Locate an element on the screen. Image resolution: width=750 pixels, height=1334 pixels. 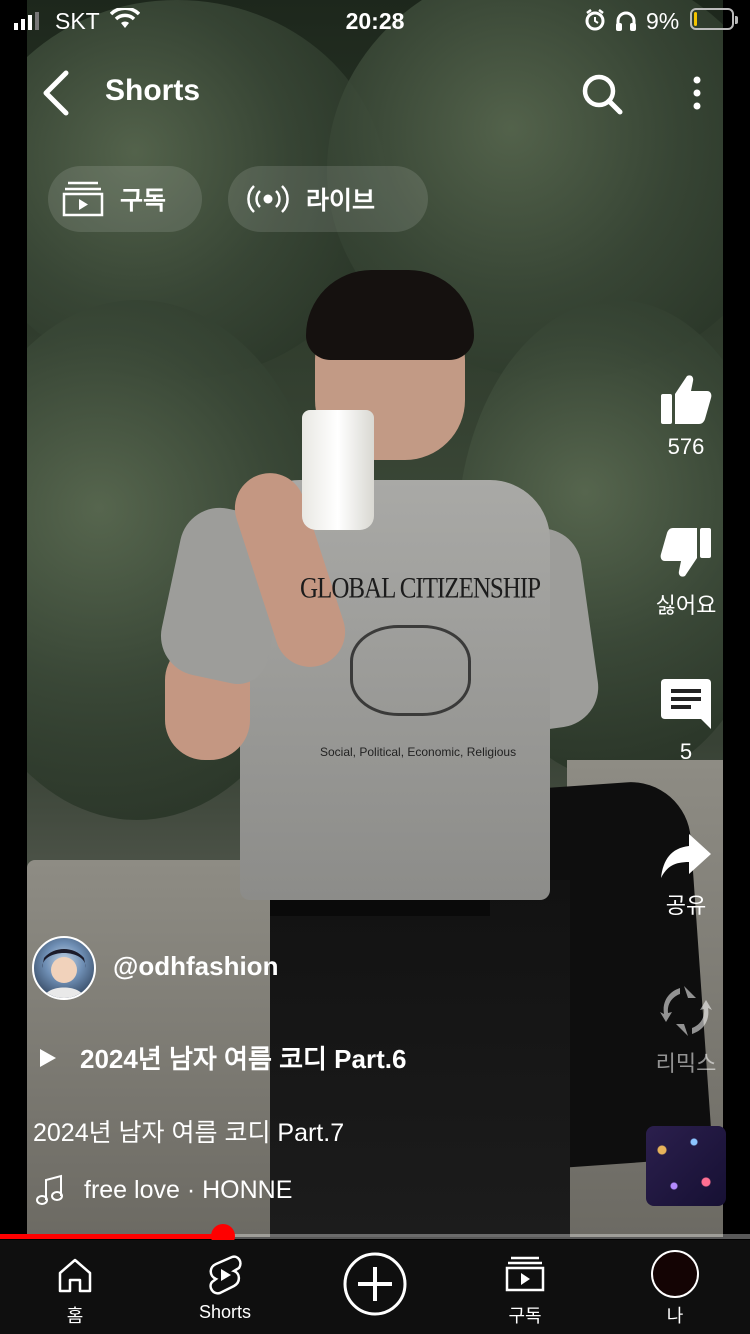
nav-home-label: 홈 is located at coordinates (75, 1316).